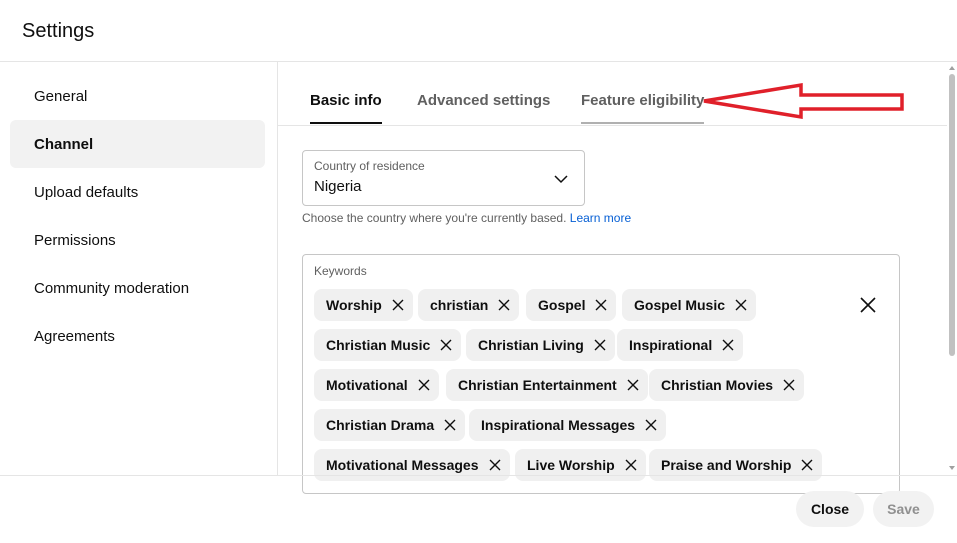 The image size is (957, 543). Describe the element at coordinates (459, 305) in the screenshot. I see `keyword-chip-label: christian` at that location.